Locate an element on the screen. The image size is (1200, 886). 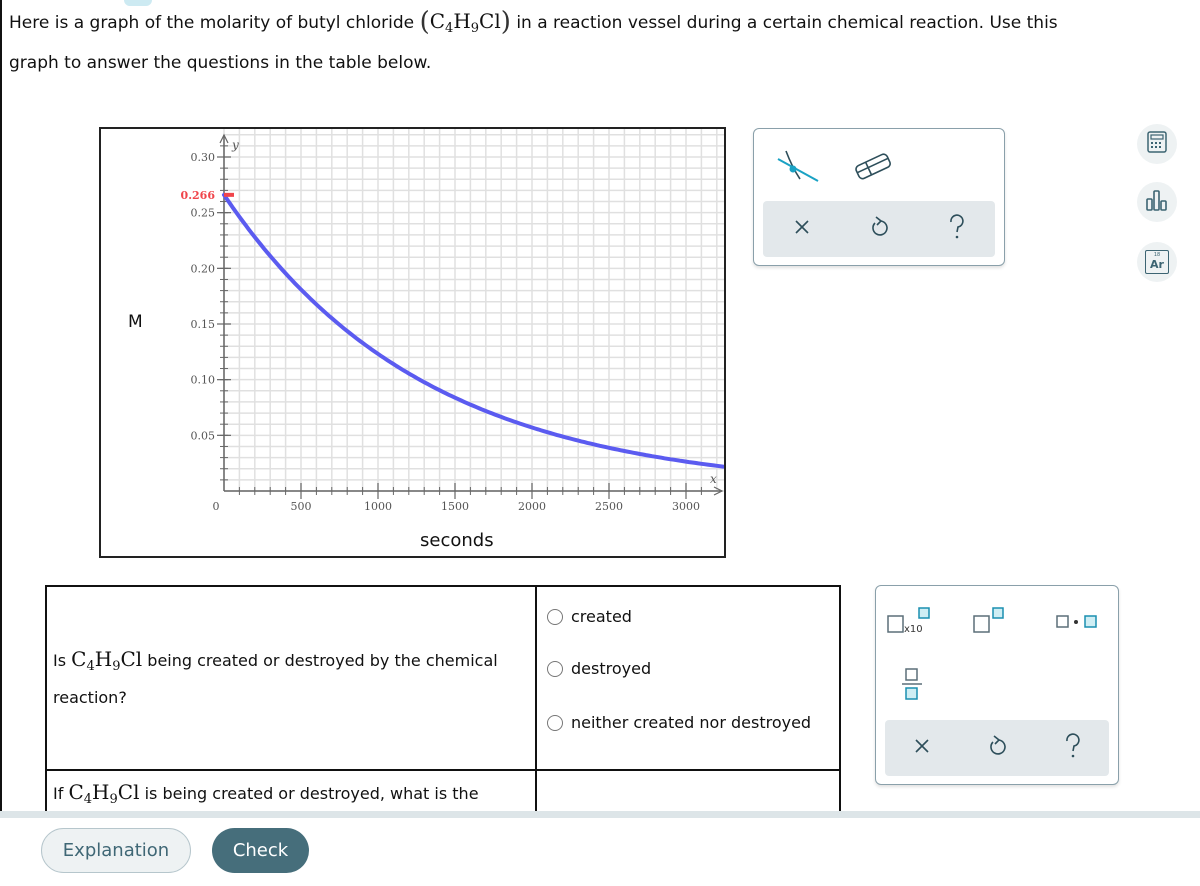
y-tick-label: 0.15 is located at coordinates (203, 324).